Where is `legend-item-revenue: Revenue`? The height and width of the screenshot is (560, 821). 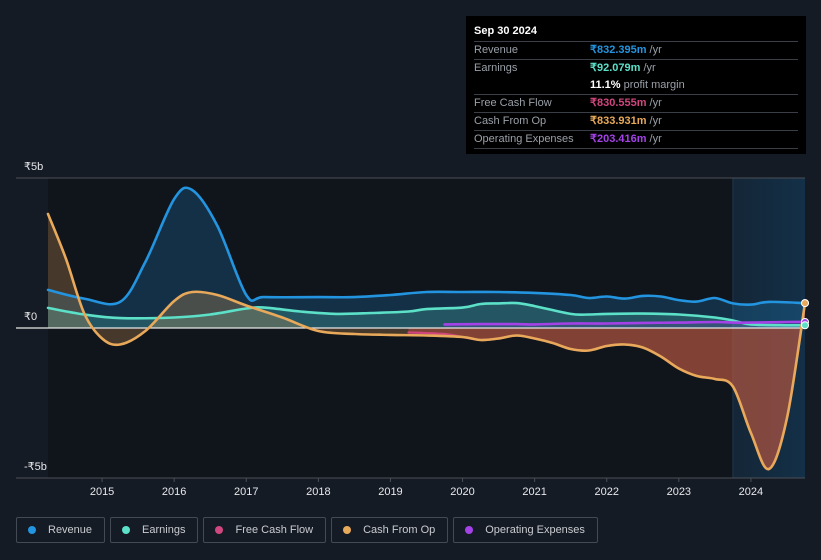 legend-item-revenue: Revenue is located at coordinates (61, 530).